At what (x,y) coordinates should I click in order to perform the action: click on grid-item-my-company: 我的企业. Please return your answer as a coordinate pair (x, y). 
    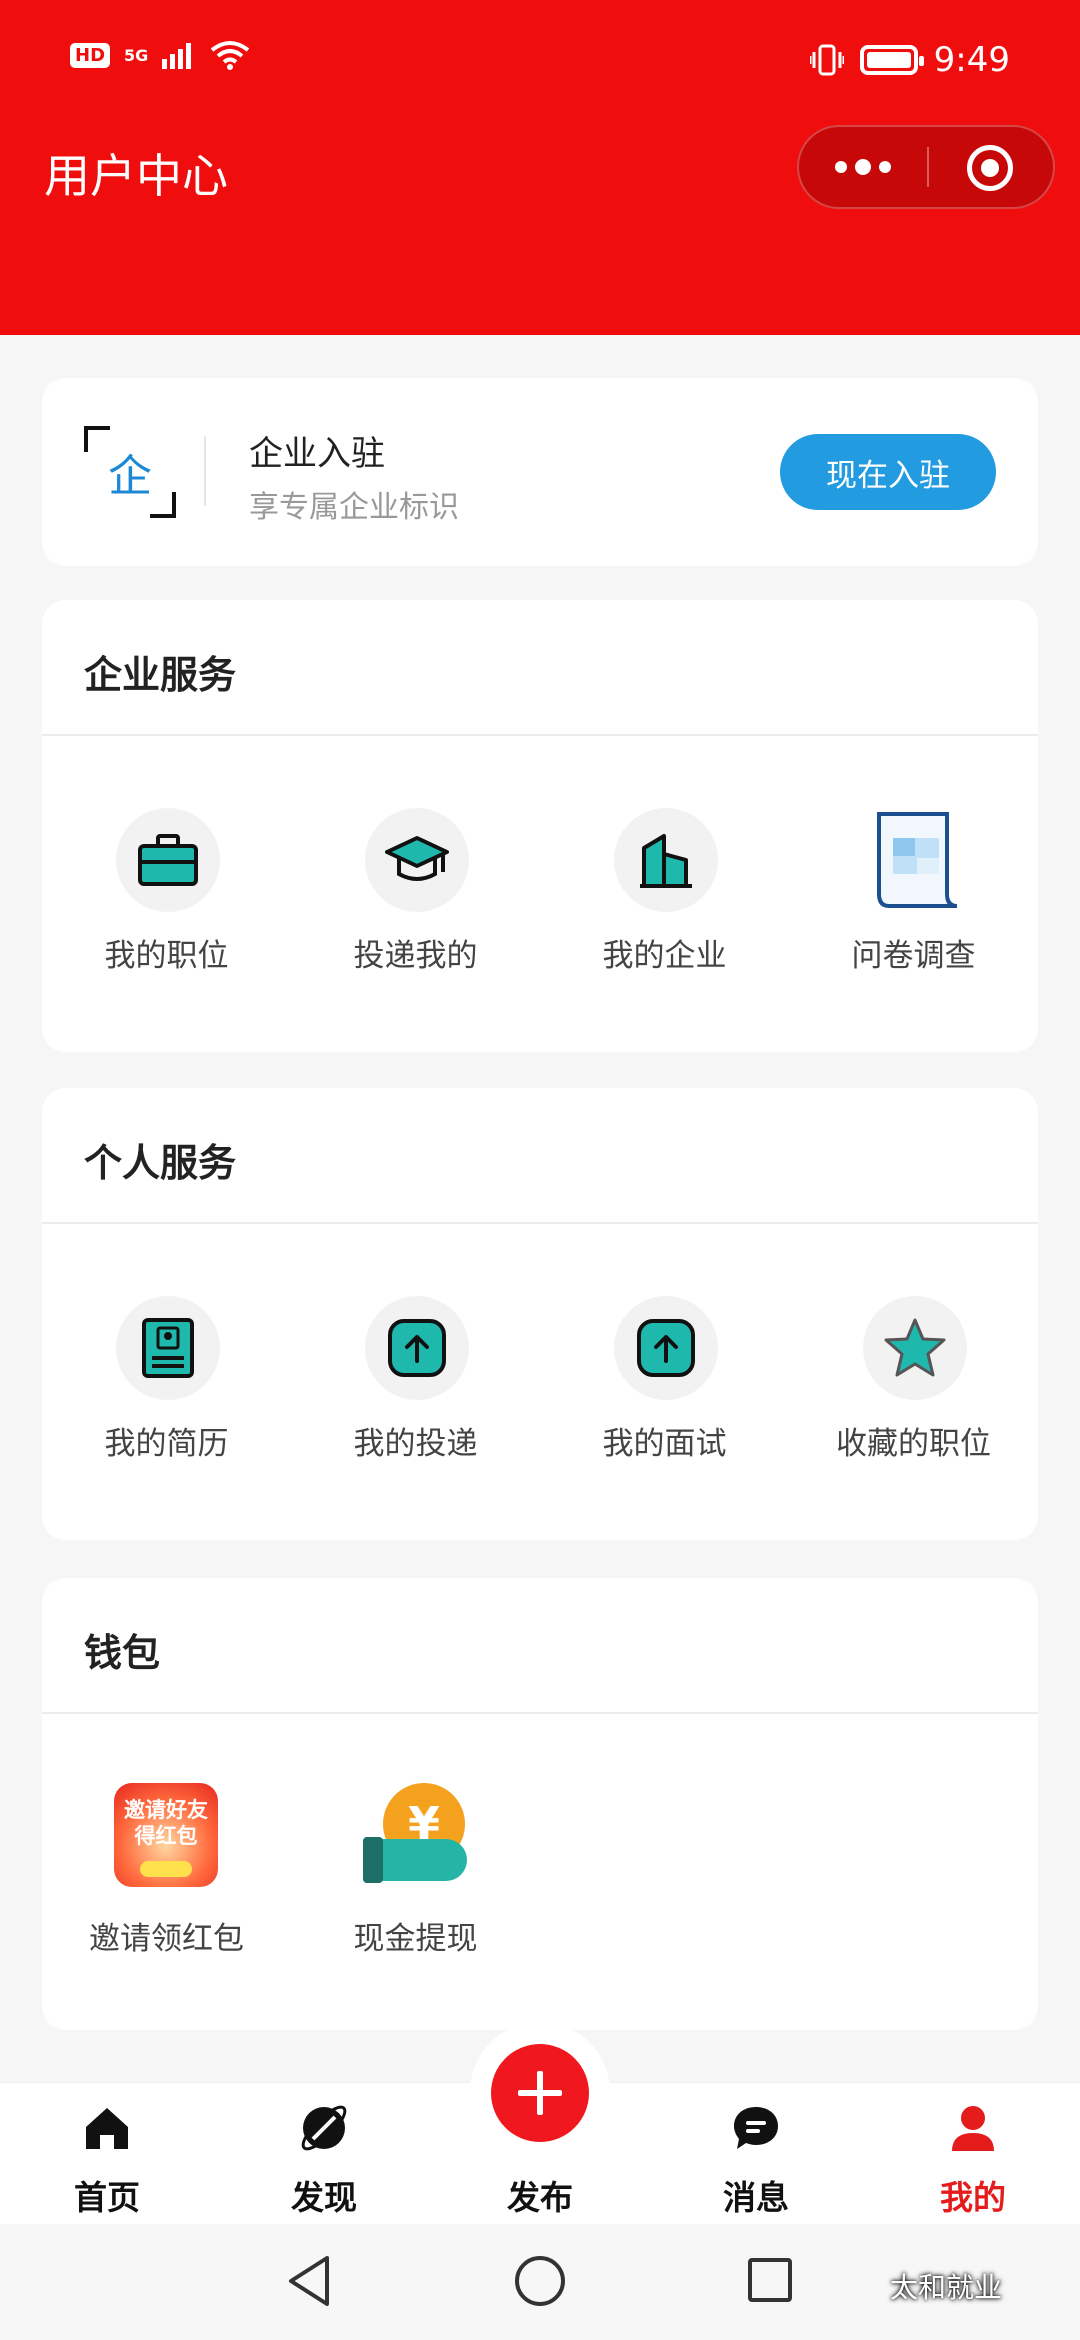
    Looking at the image, I should click on (664, 858).